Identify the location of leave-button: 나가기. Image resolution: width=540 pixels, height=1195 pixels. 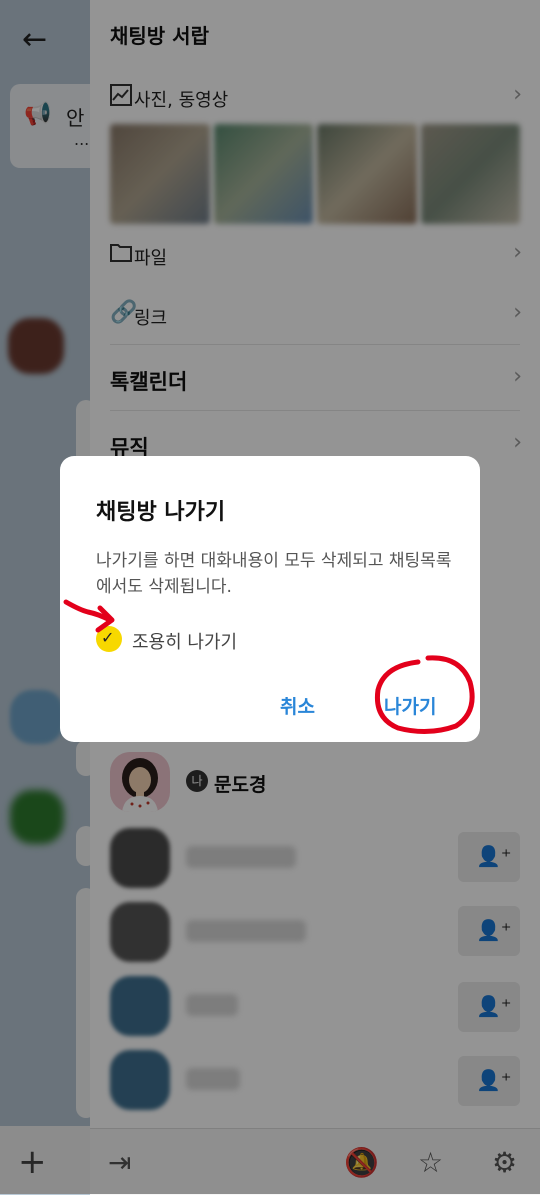
(410, 705).